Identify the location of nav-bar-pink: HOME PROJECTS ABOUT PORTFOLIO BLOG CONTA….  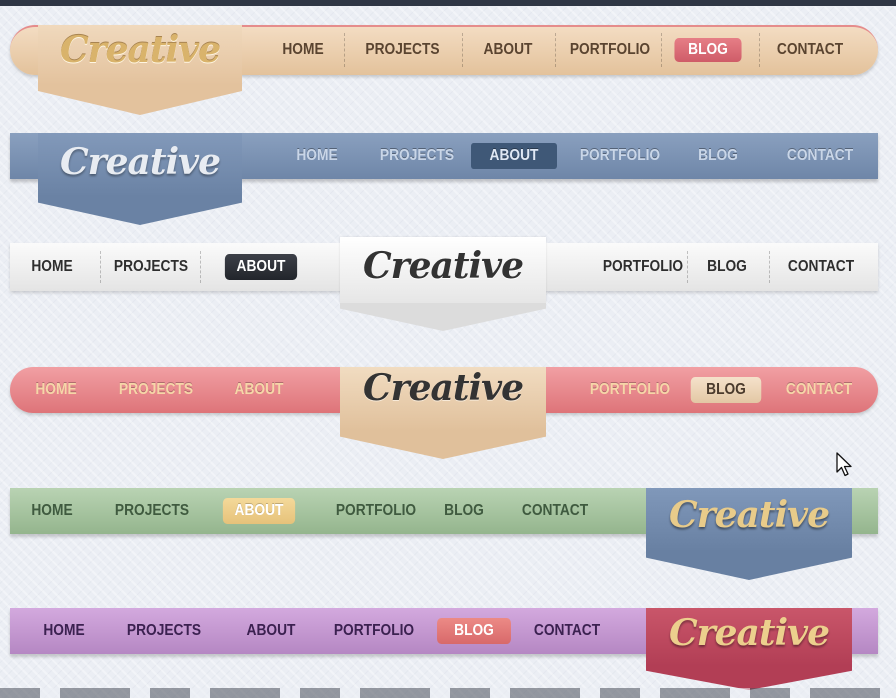
(444, 413).